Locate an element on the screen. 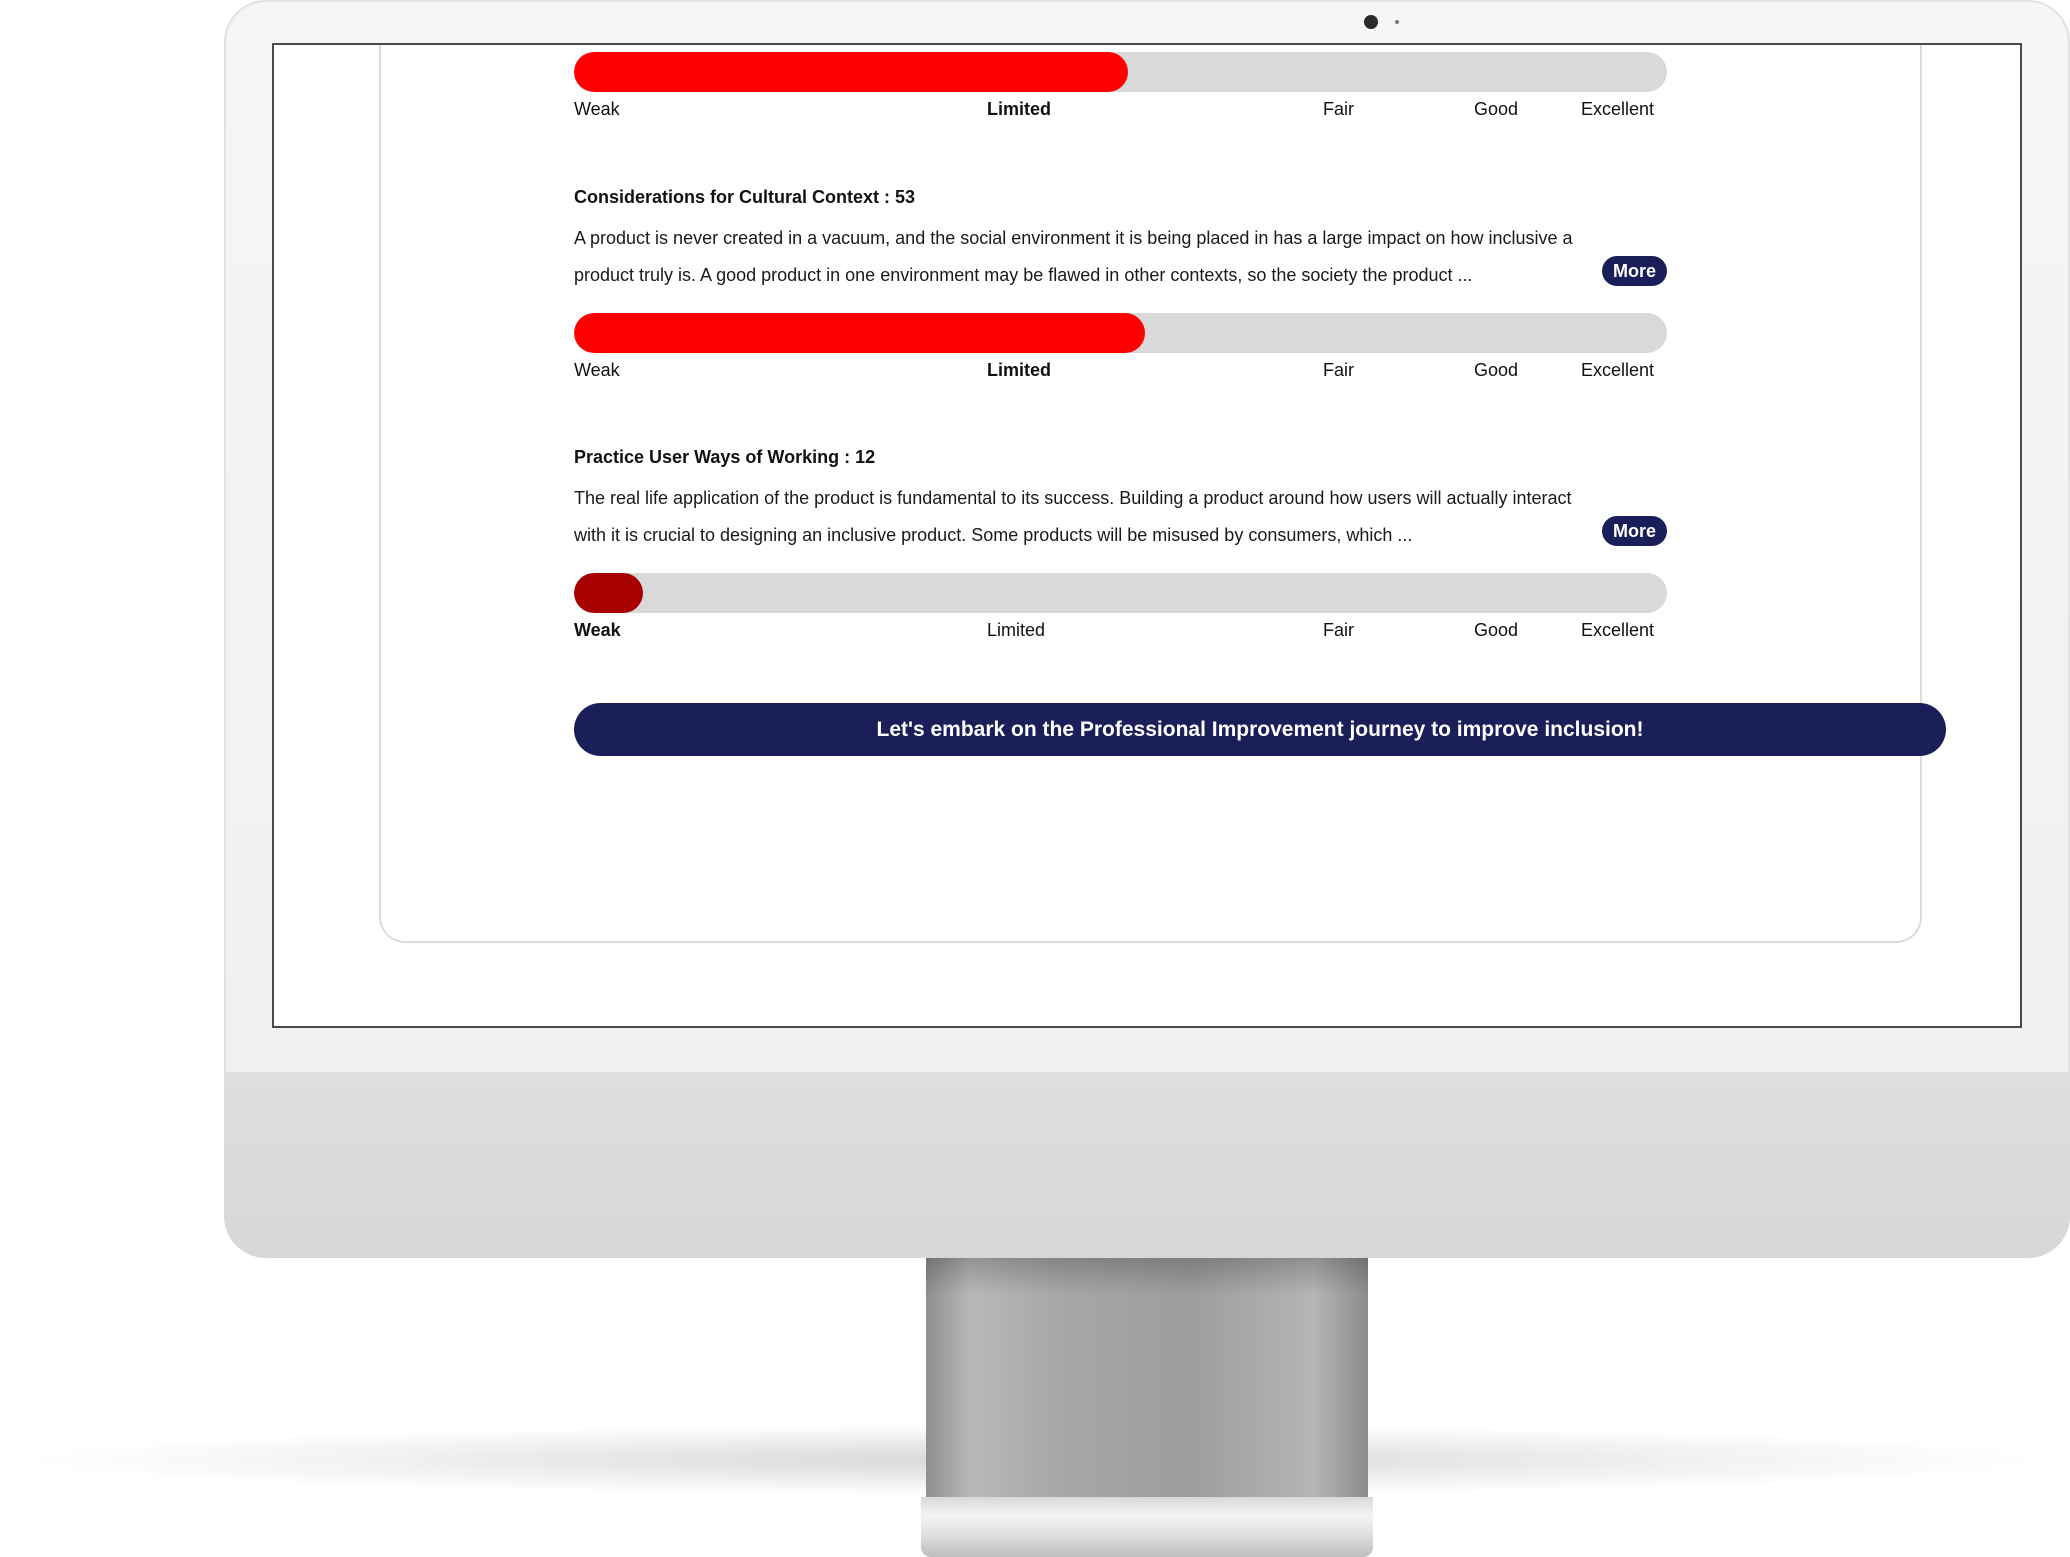  section-title: Practice User Ways of Working : 12 is located at coordinates (725, 457).